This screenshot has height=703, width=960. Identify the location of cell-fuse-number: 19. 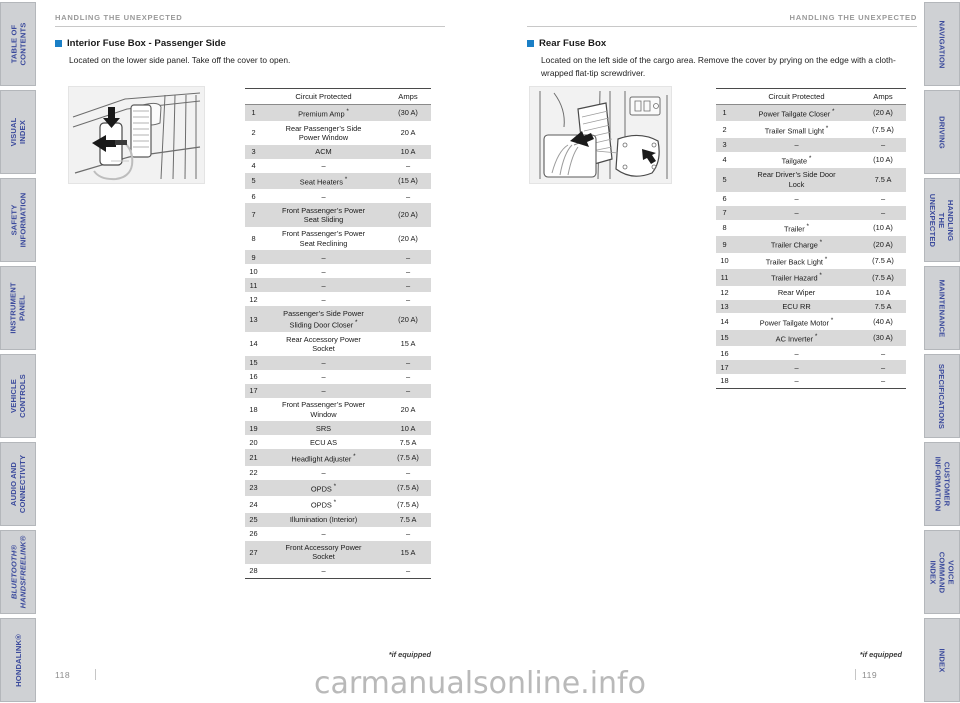
(253, 428).